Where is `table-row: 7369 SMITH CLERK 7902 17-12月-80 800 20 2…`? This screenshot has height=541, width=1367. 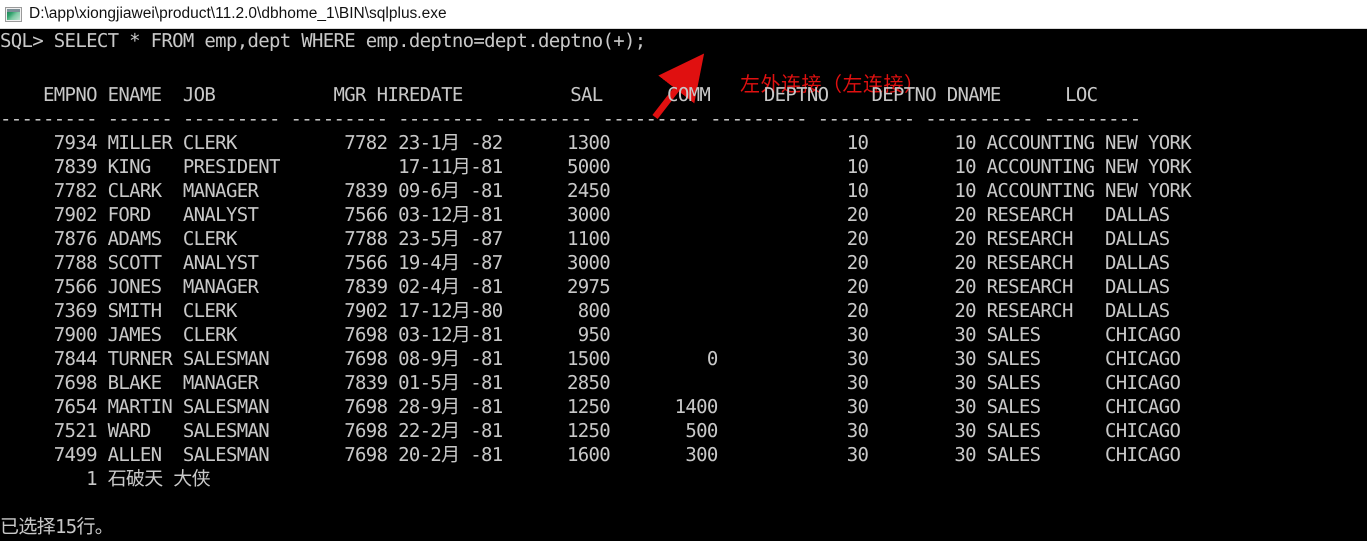 table-row: 7369 SMITH CLERK 7902 17-12月-80 800 20 2… is located at coordinates (585, 311).